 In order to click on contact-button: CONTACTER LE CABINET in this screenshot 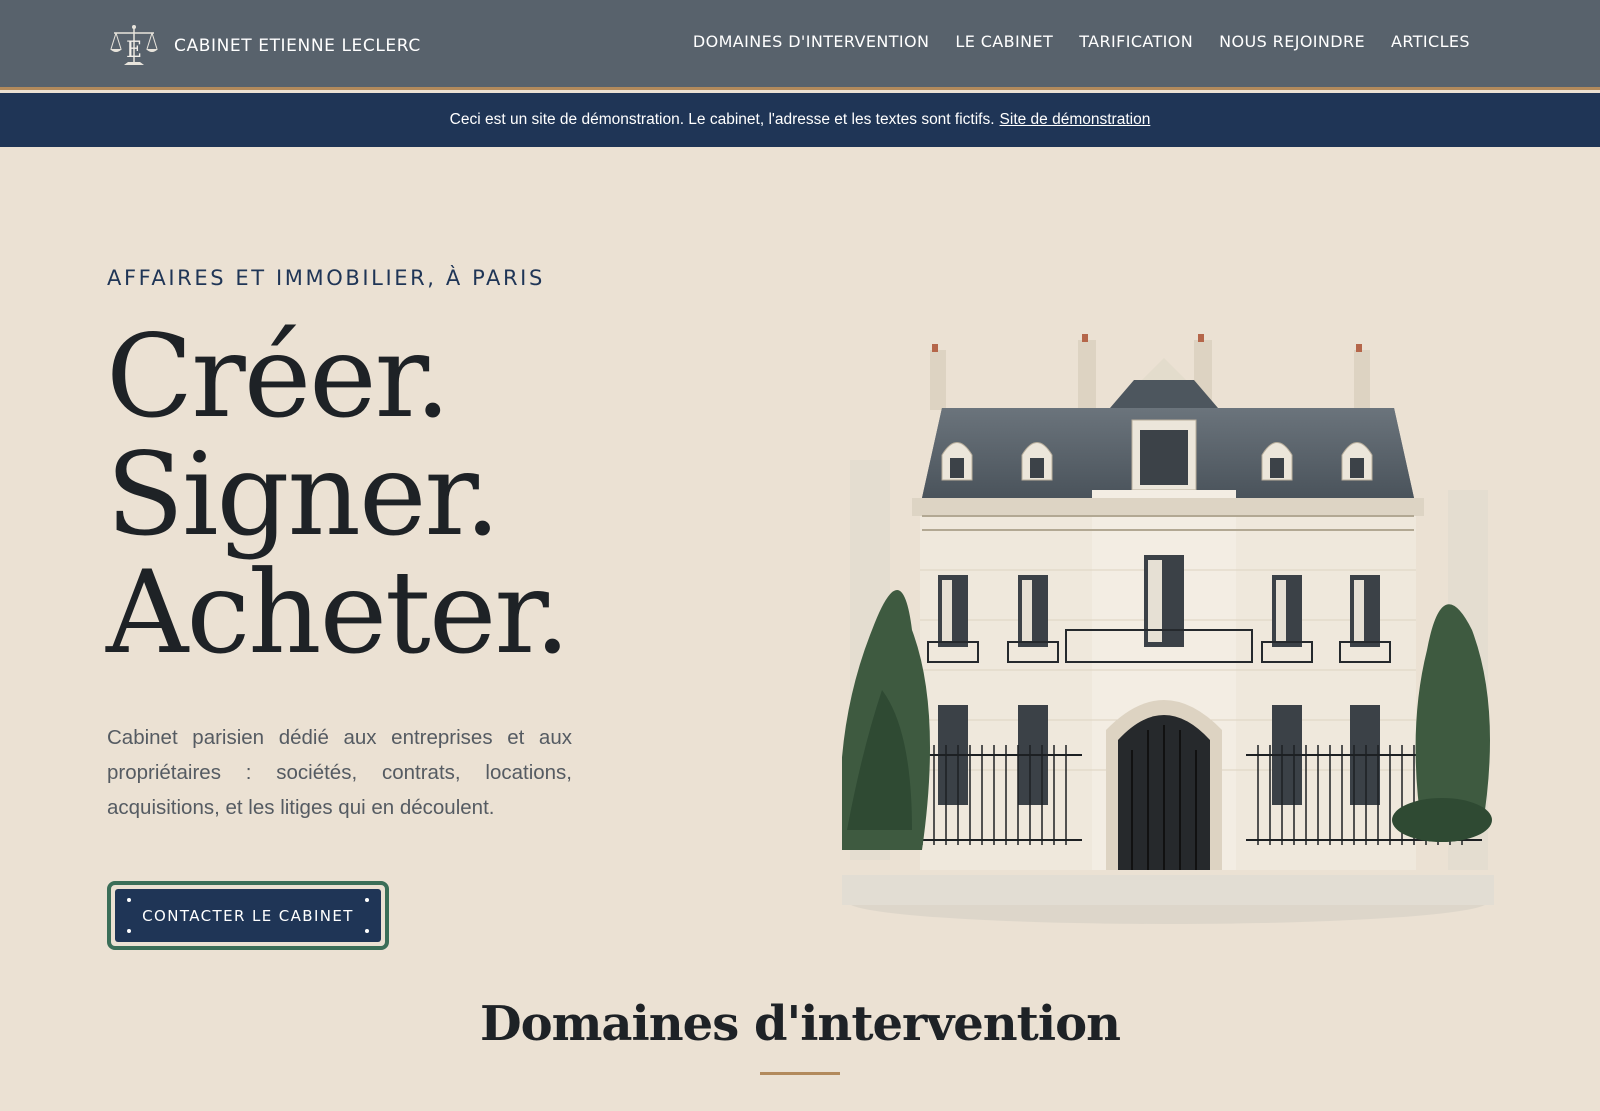, I will do `click(248, 915)`.